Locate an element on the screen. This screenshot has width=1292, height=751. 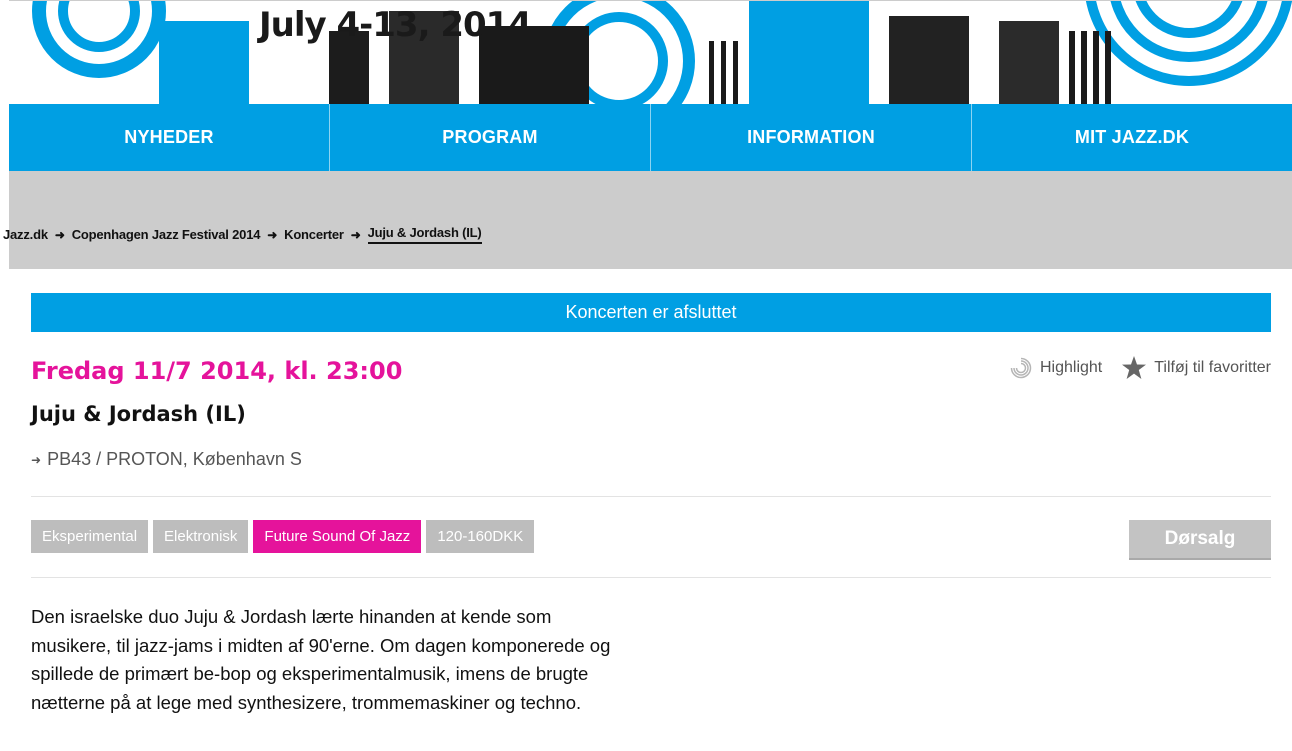
event-actions: Highlight Tilføj til favoritter is located at coordinates (1140, 367).